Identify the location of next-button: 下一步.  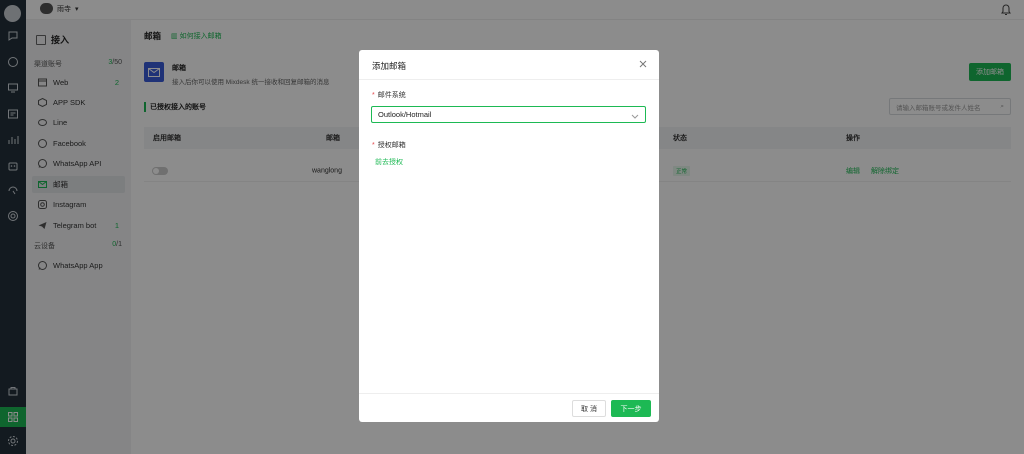
(631, 408).